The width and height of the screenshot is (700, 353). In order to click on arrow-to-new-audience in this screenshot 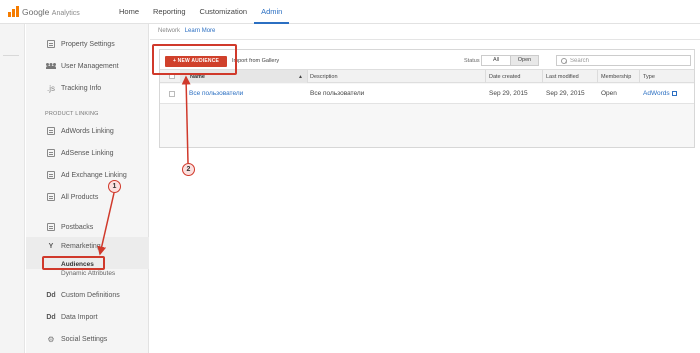, I will do `click(186, 119)`.